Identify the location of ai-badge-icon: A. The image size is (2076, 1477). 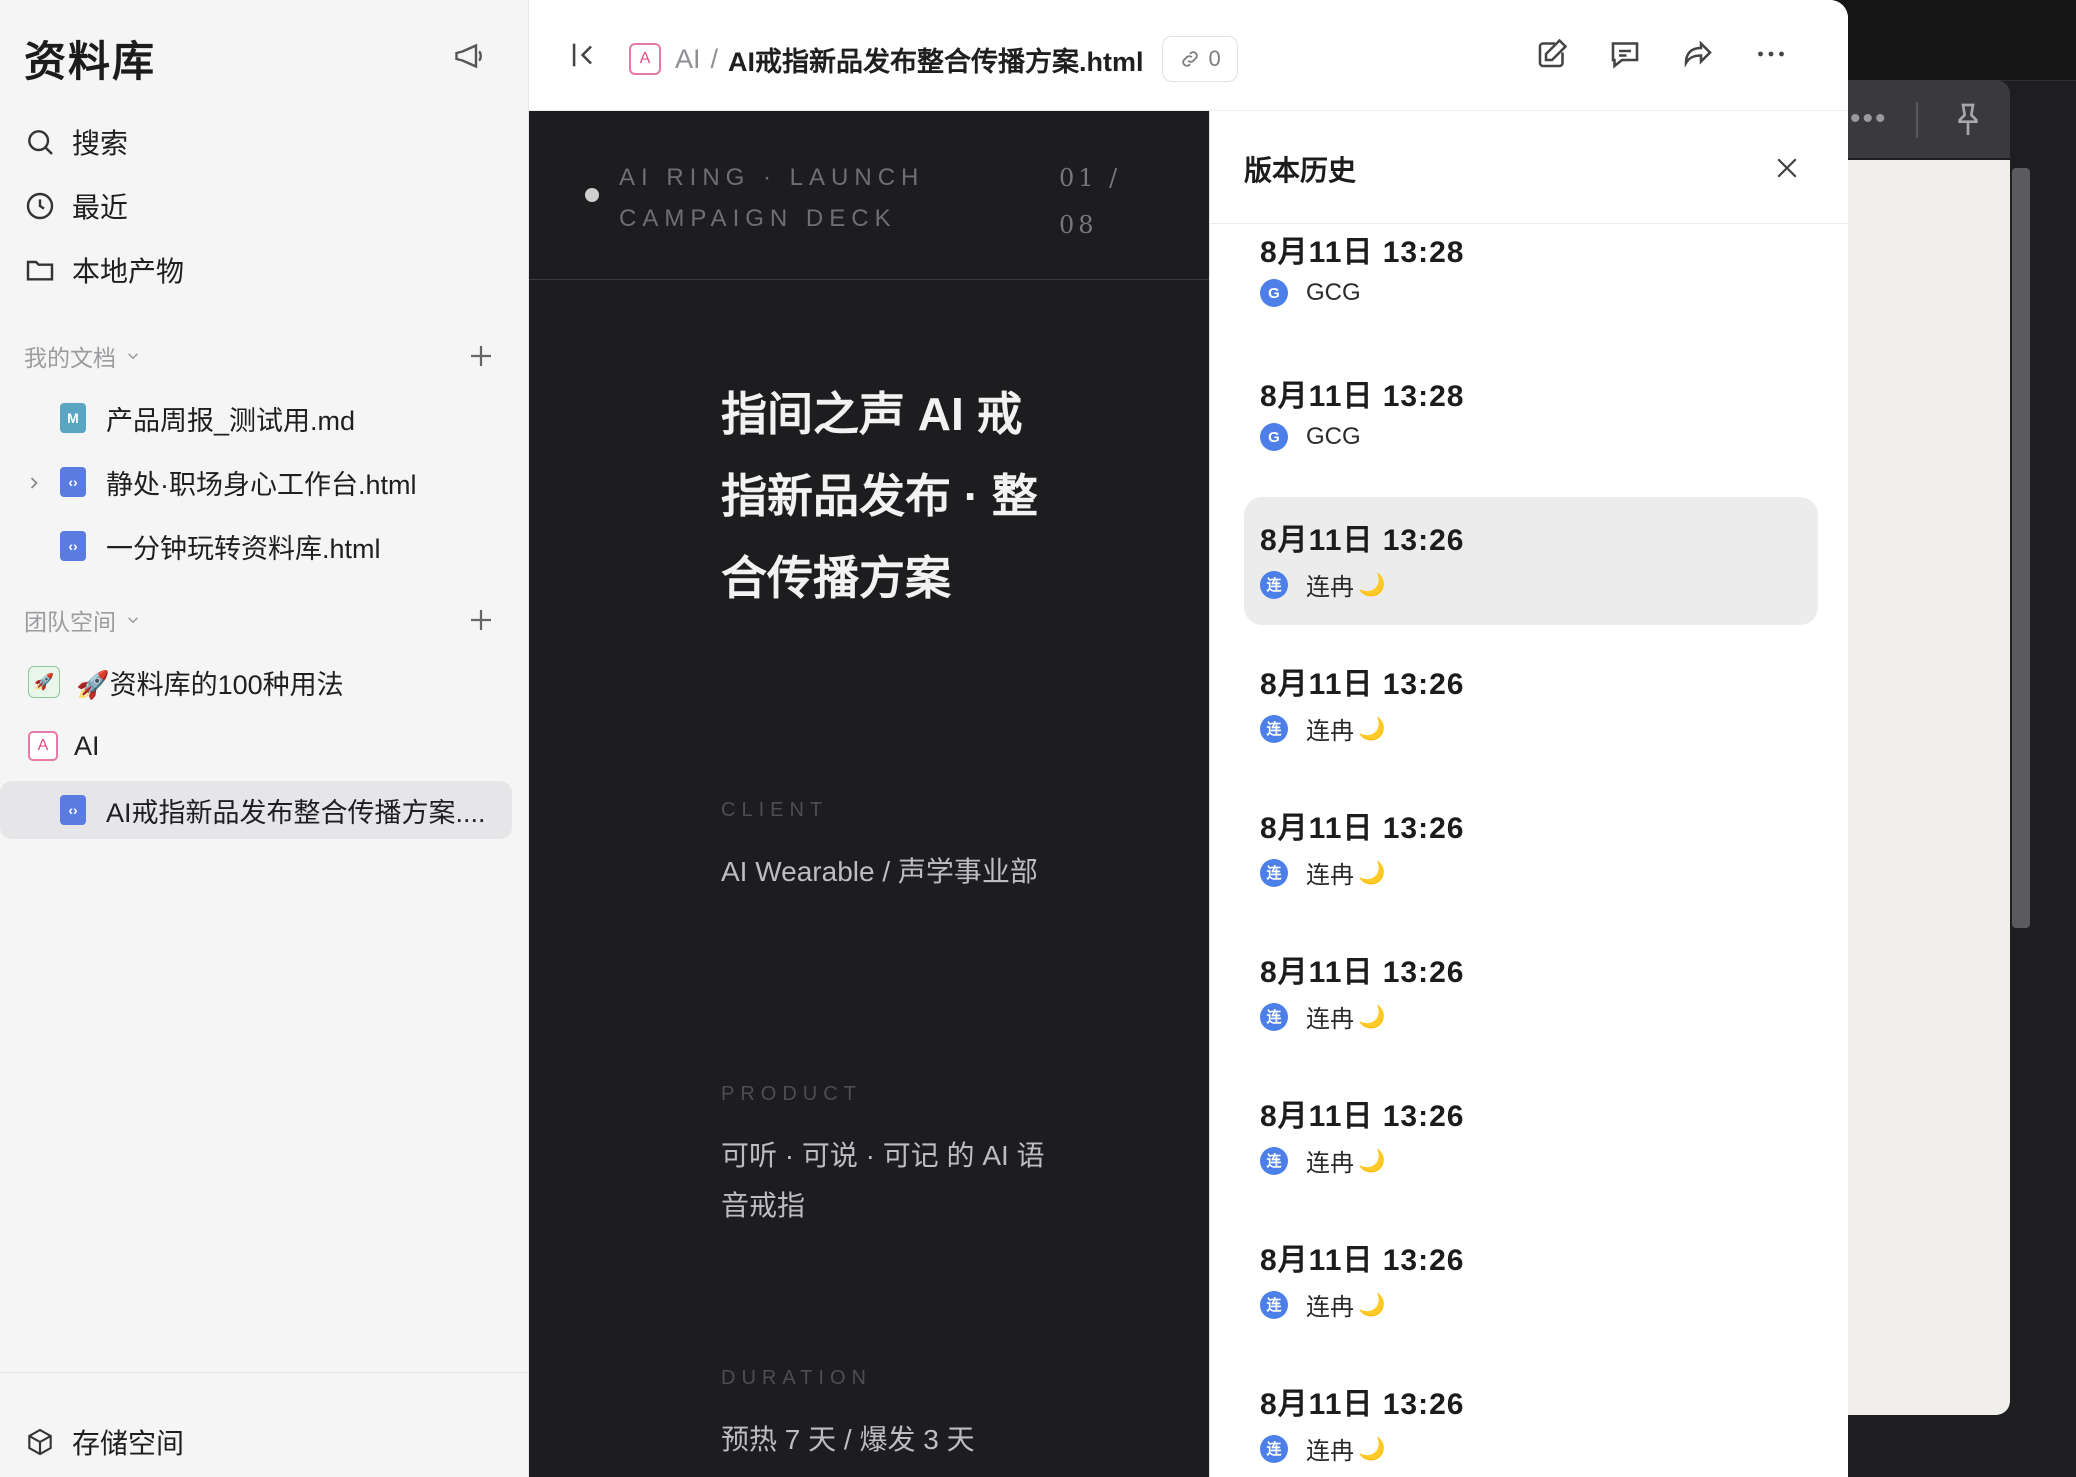
(43, 746).